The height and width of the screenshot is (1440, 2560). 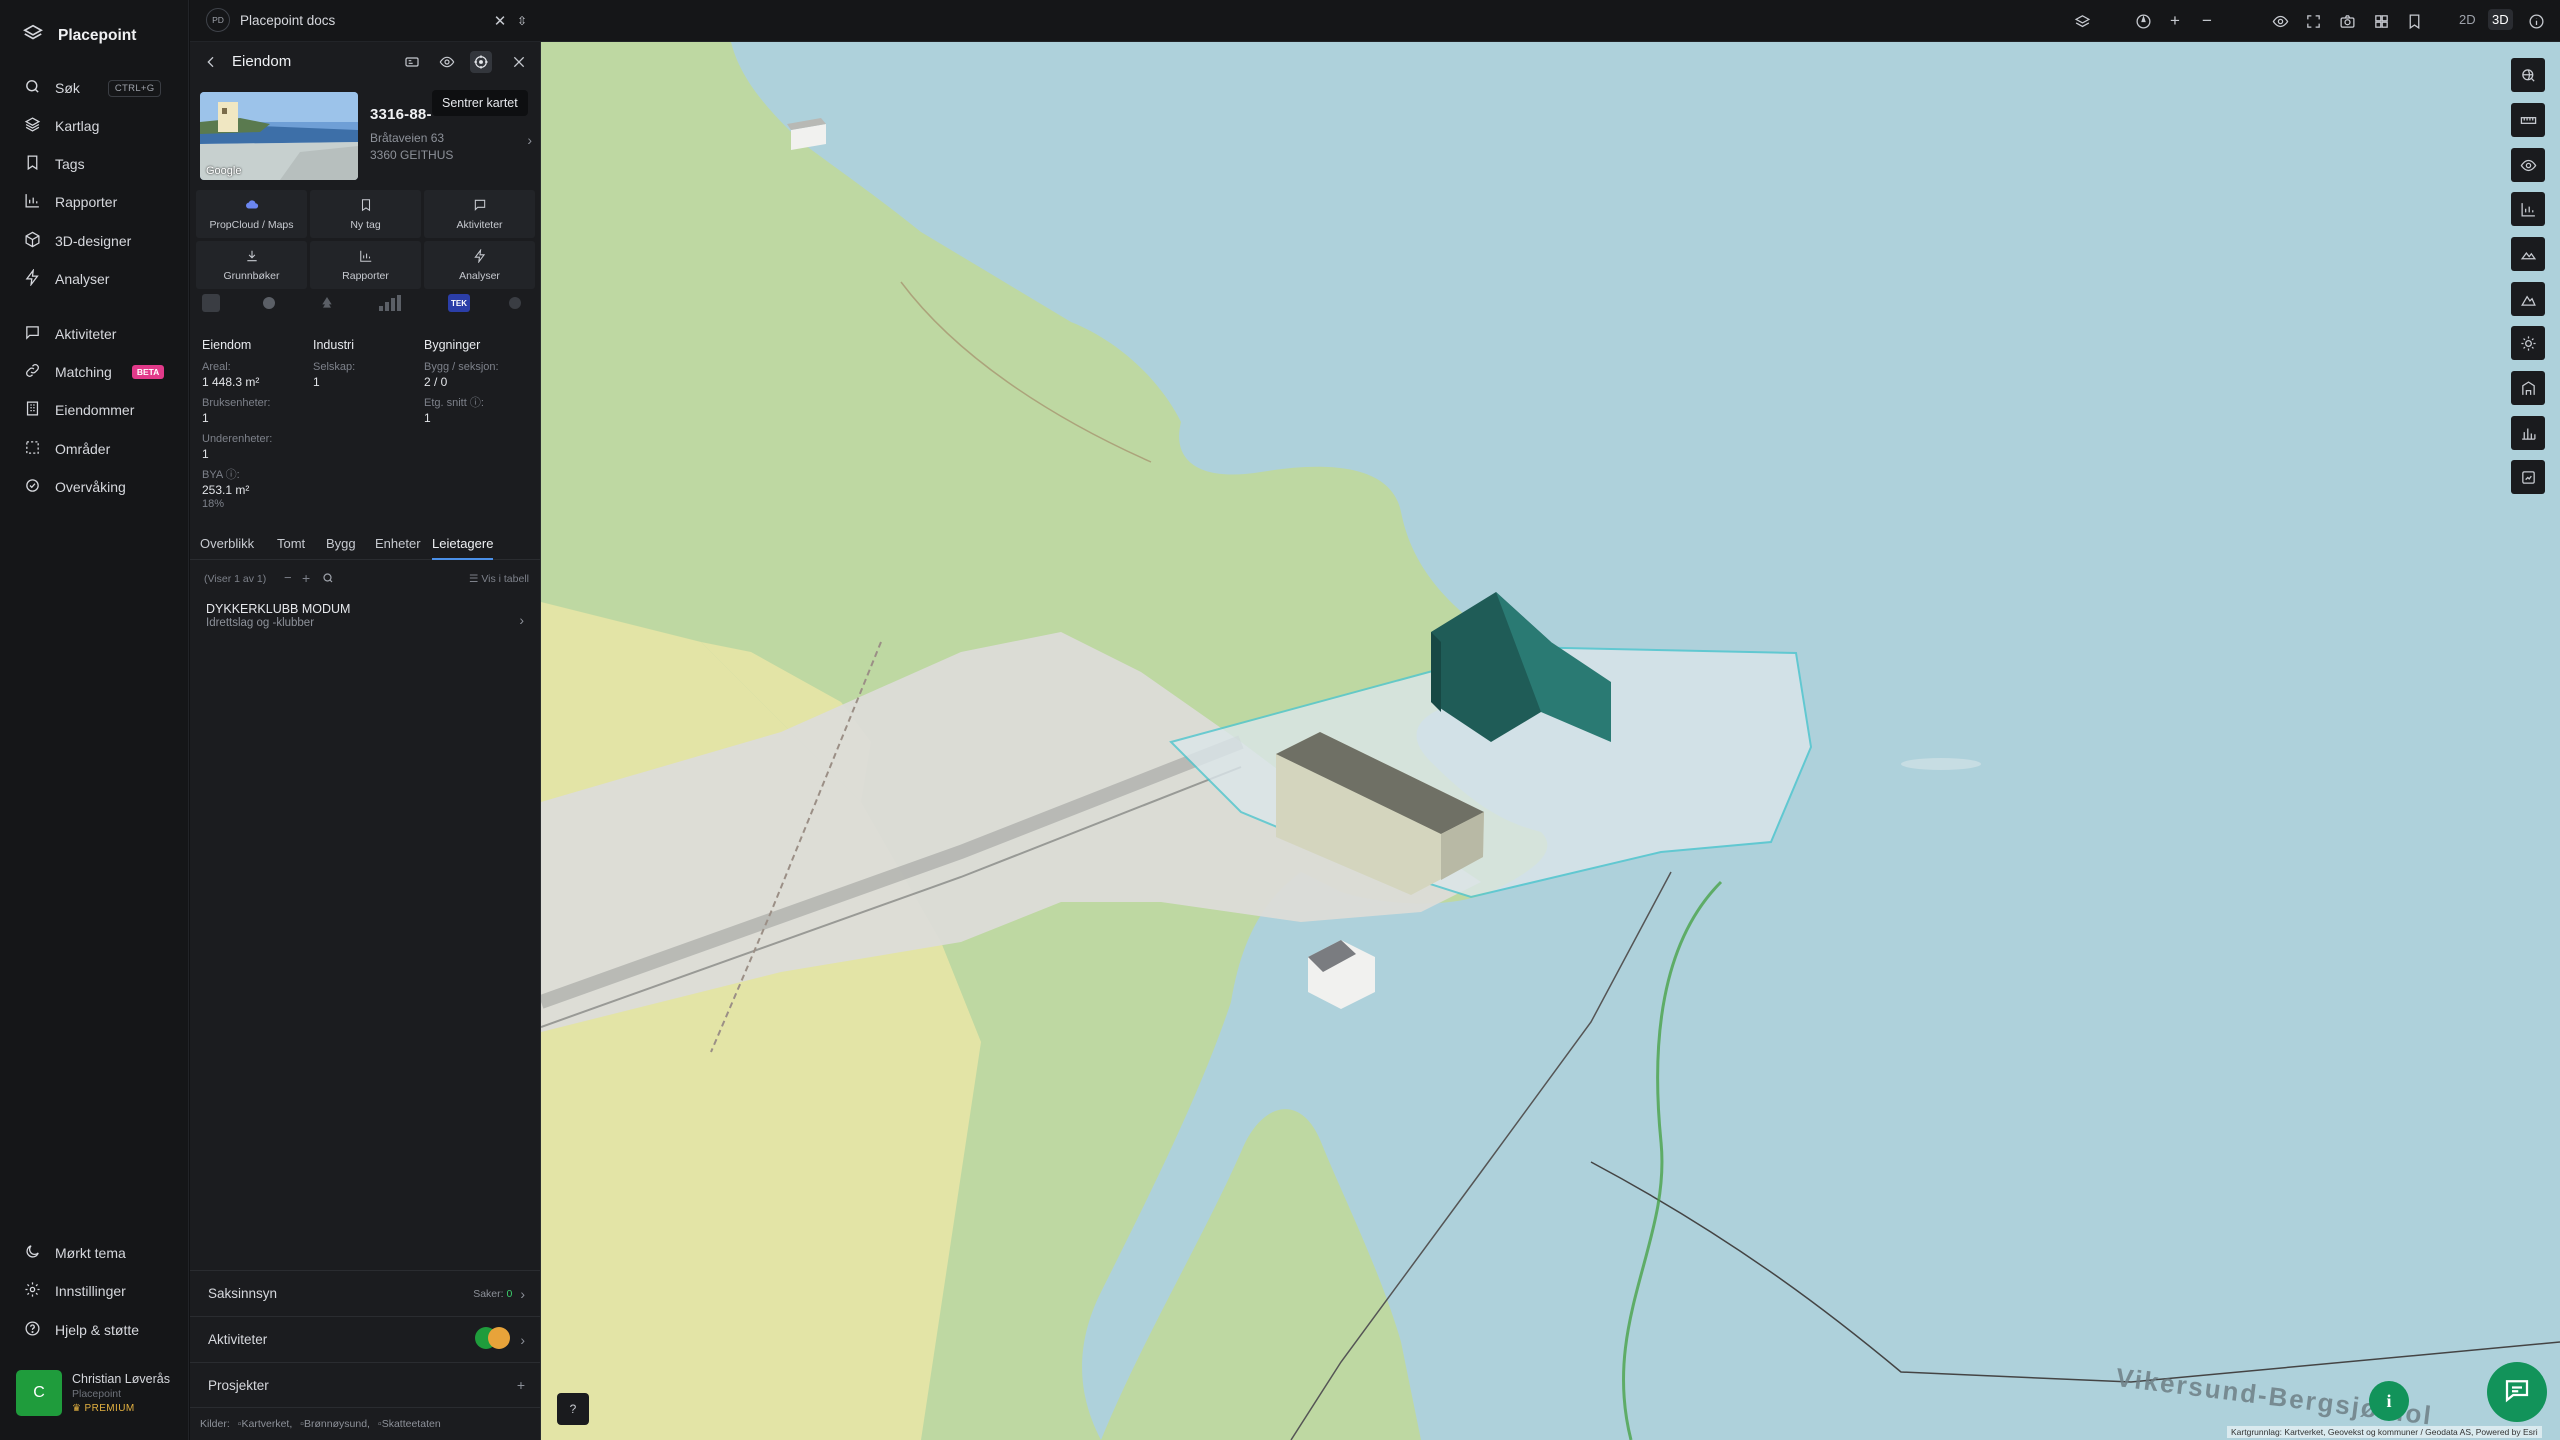 What do you see at coordinates (211, 62) in the screenshot?
I see `back-arrow-icon` at bounding box center [211, 62].